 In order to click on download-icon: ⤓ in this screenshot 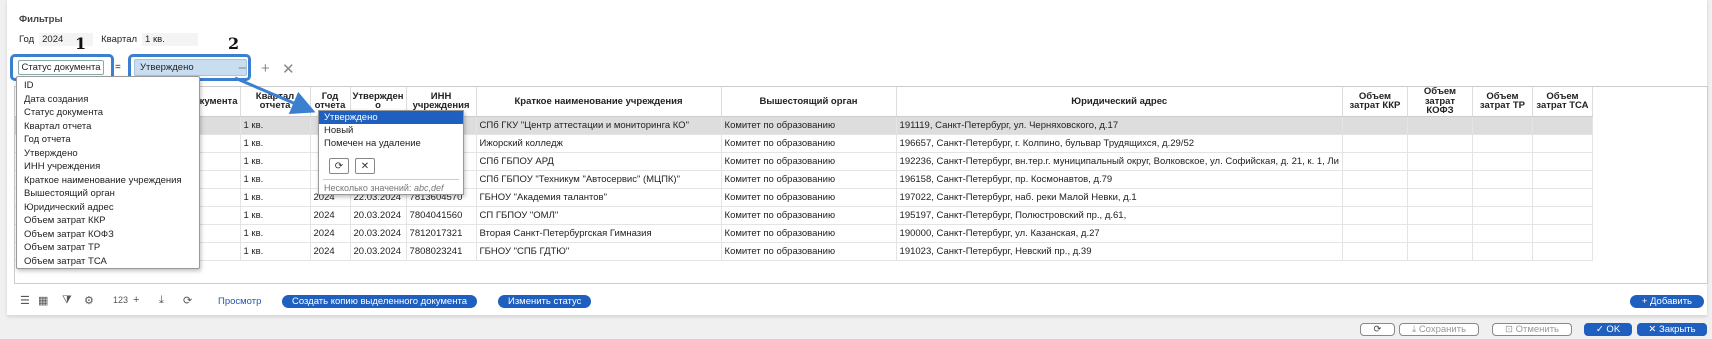, I will do `click(161, 300)`.